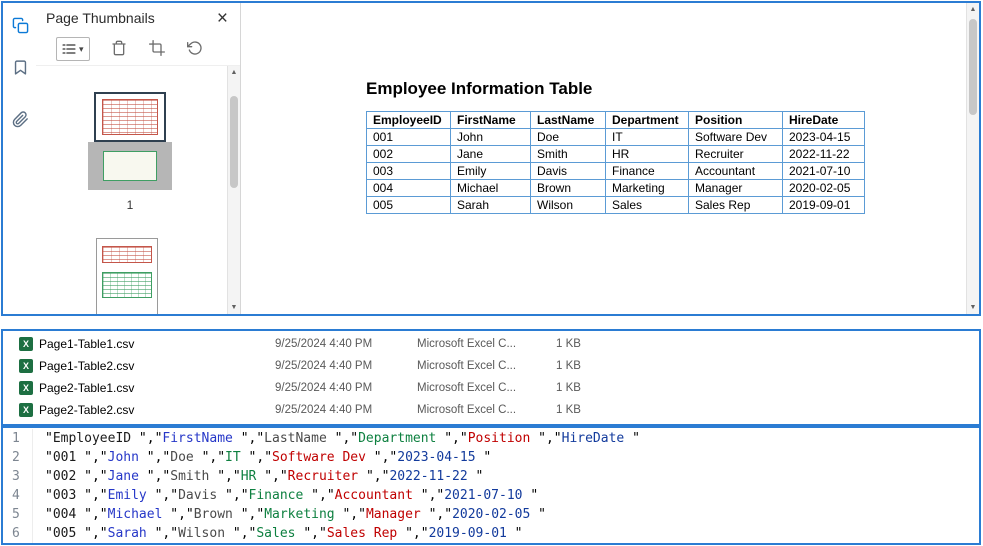 The image size is (983, 546). I want to click on file-name: Page1-Table2.csv, so click(87, 366).